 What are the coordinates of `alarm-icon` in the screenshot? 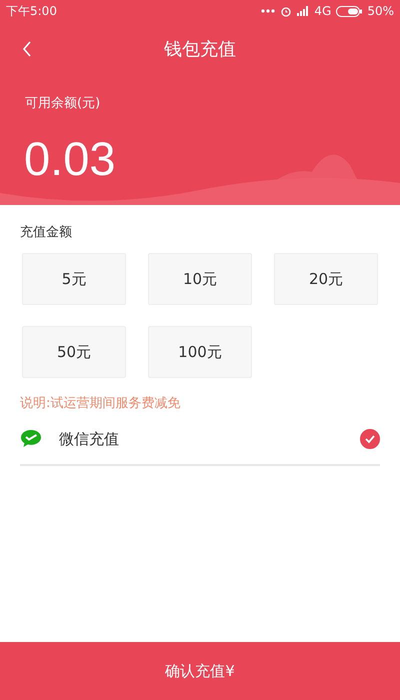 It's located at (286, 11).